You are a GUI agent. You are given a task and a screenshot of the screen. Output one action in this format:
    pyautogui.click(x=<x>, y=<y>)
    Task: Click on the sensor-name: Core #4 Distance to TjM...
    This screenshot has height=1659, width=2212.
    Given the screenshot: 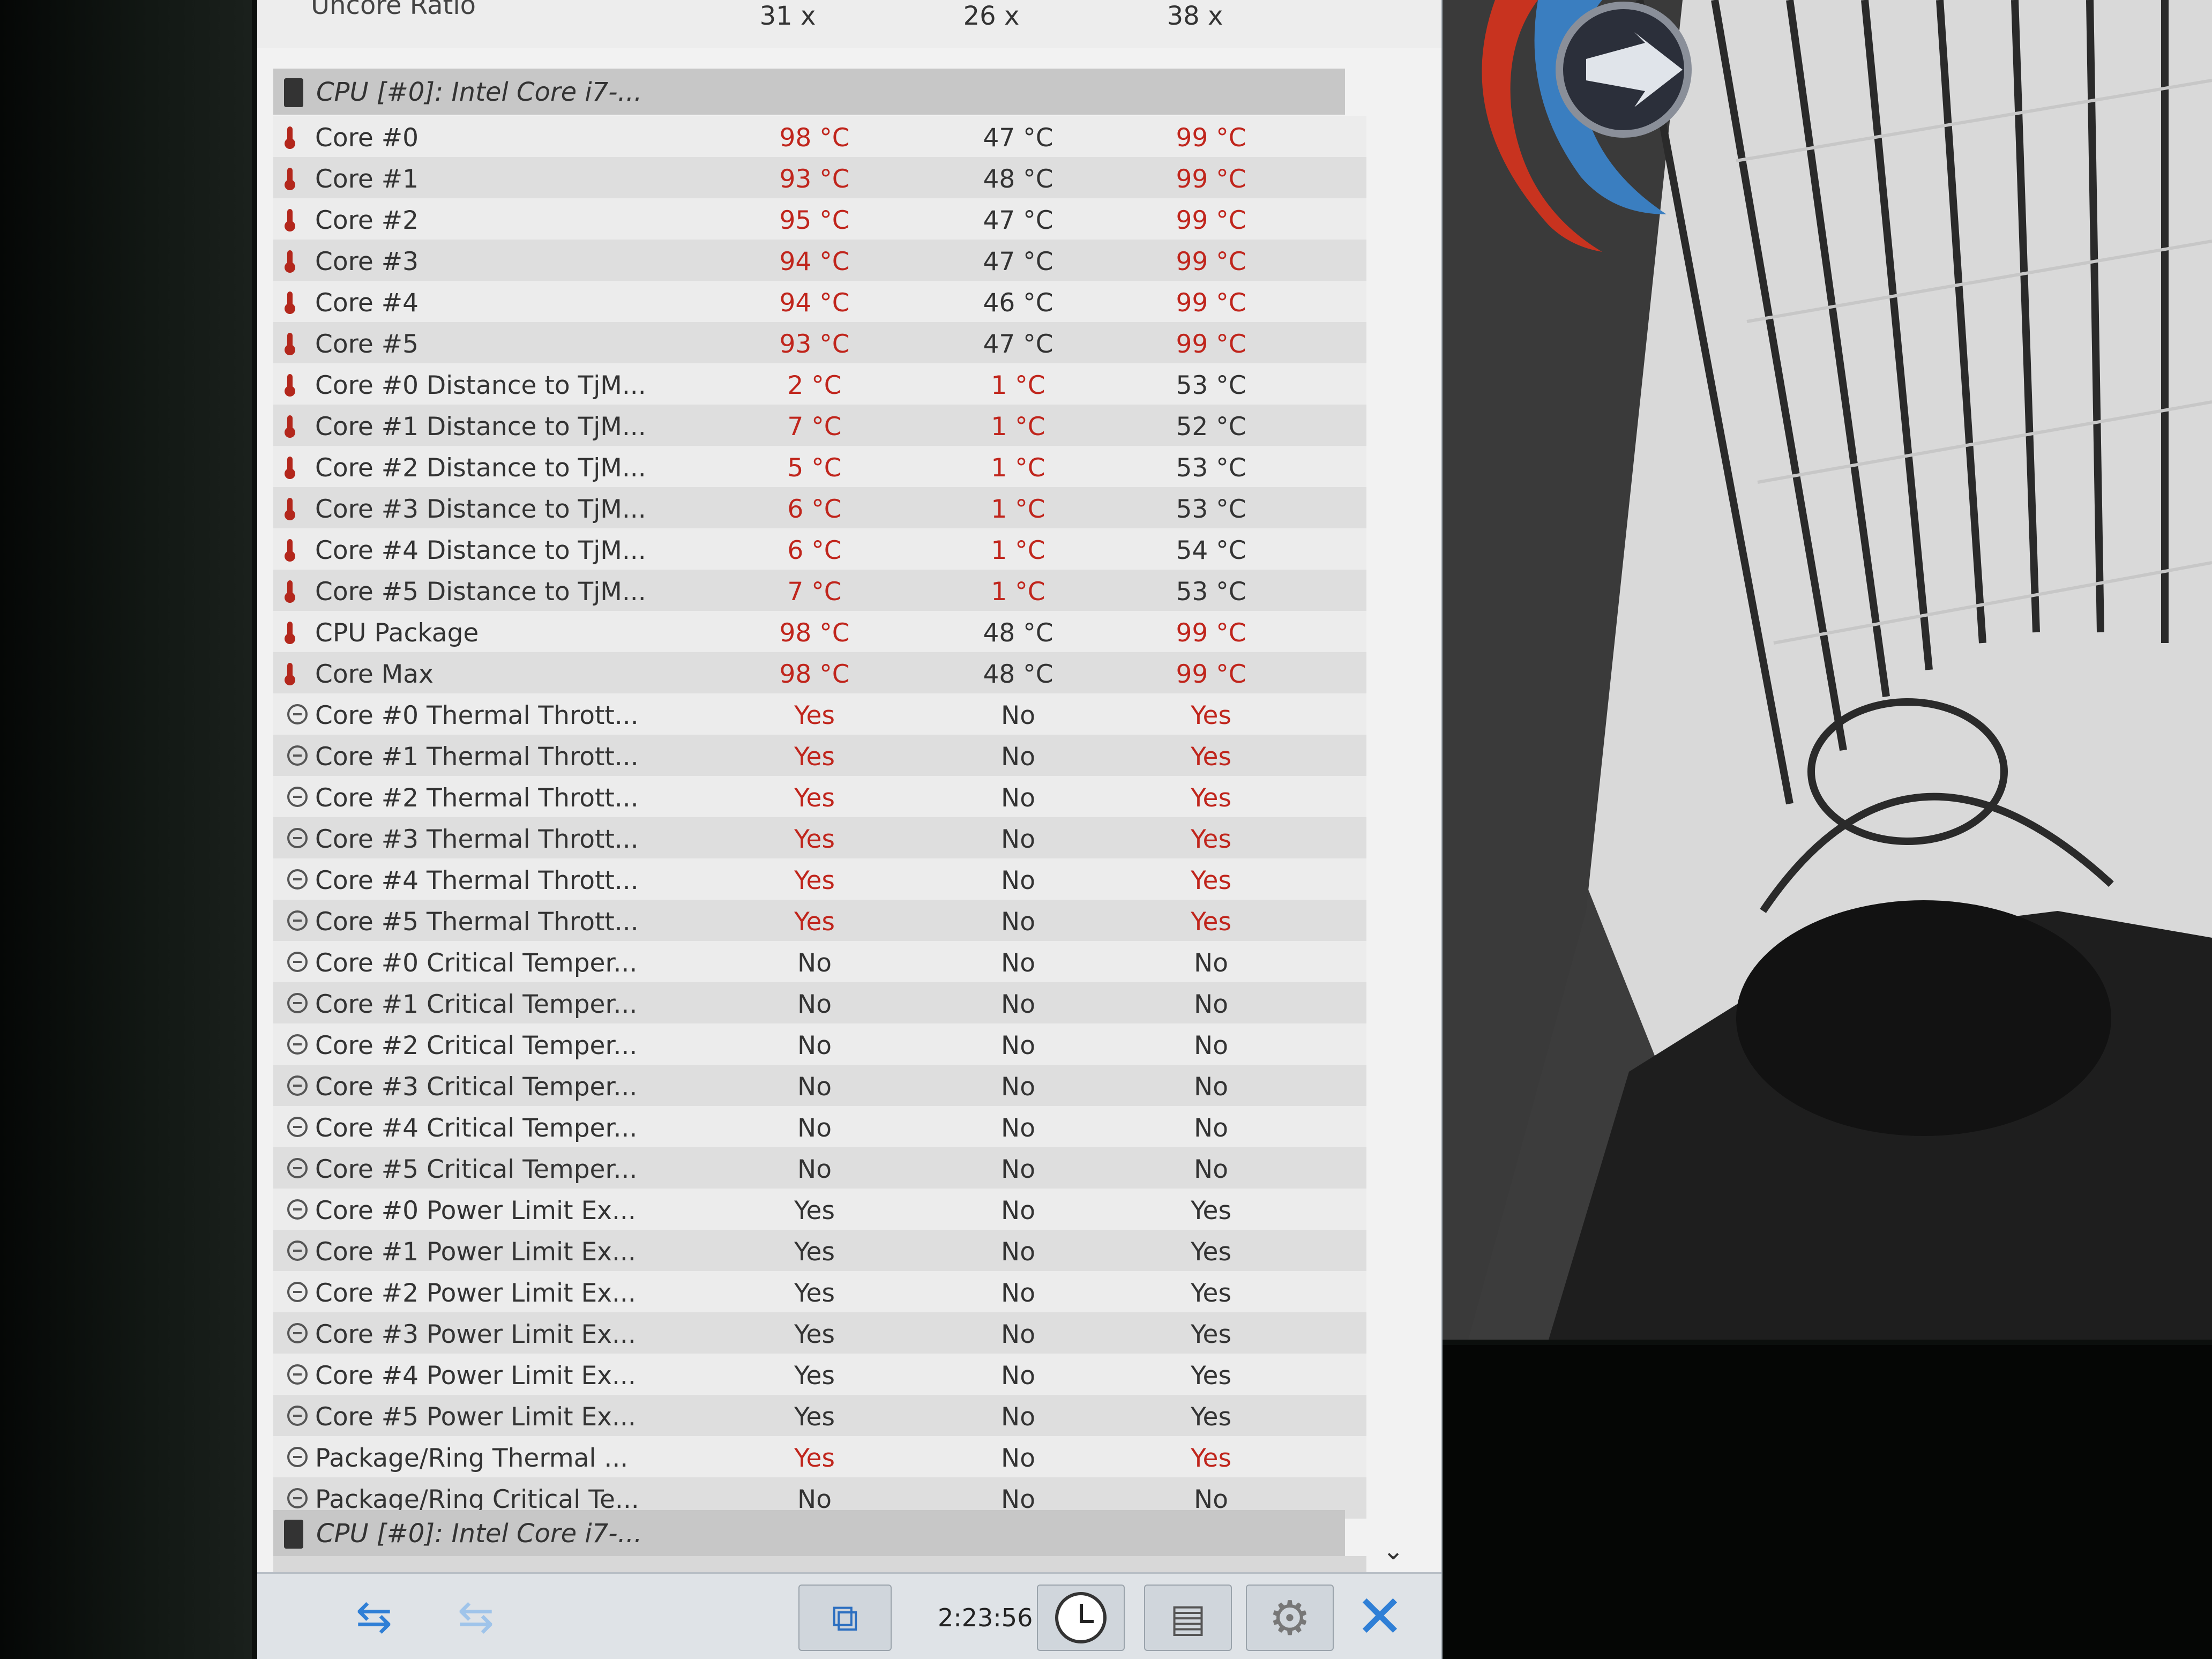 What is the action you would take?
    pyautogui.click(x=480, y=550)
    